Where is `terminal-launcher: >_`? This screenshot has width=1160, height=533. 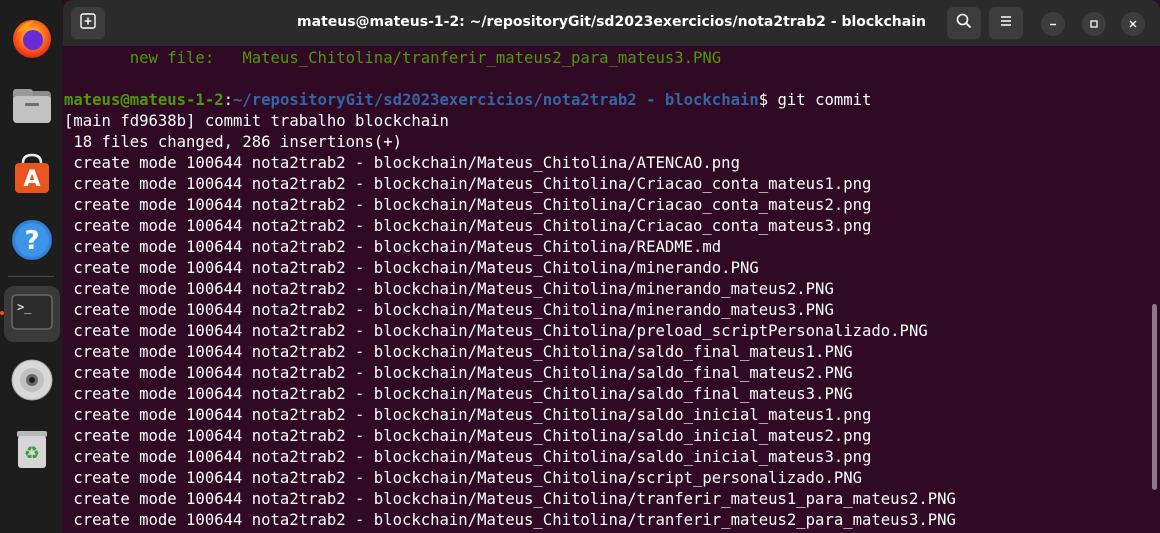
terminal-launcher: >_ is located at coordinates (32, 314).